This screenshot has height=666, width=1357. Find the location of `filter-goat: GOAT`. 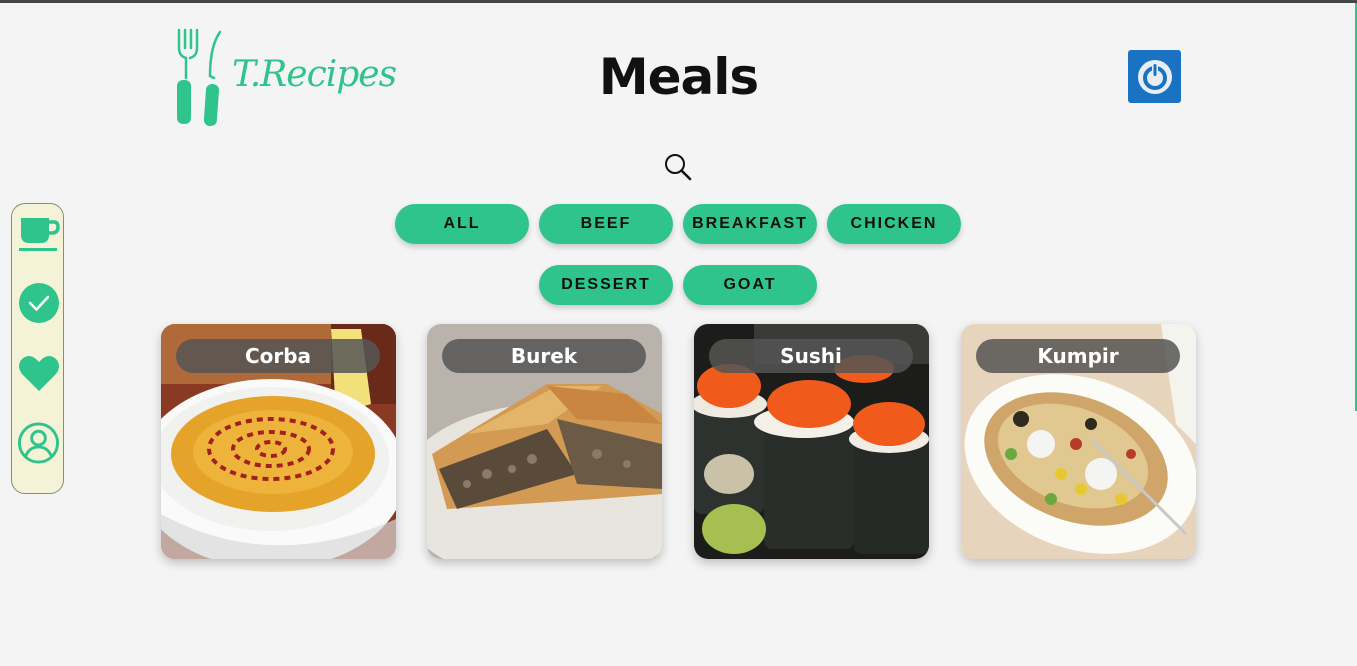

filter-goat: GOAT is located at coordinates (750, 285).